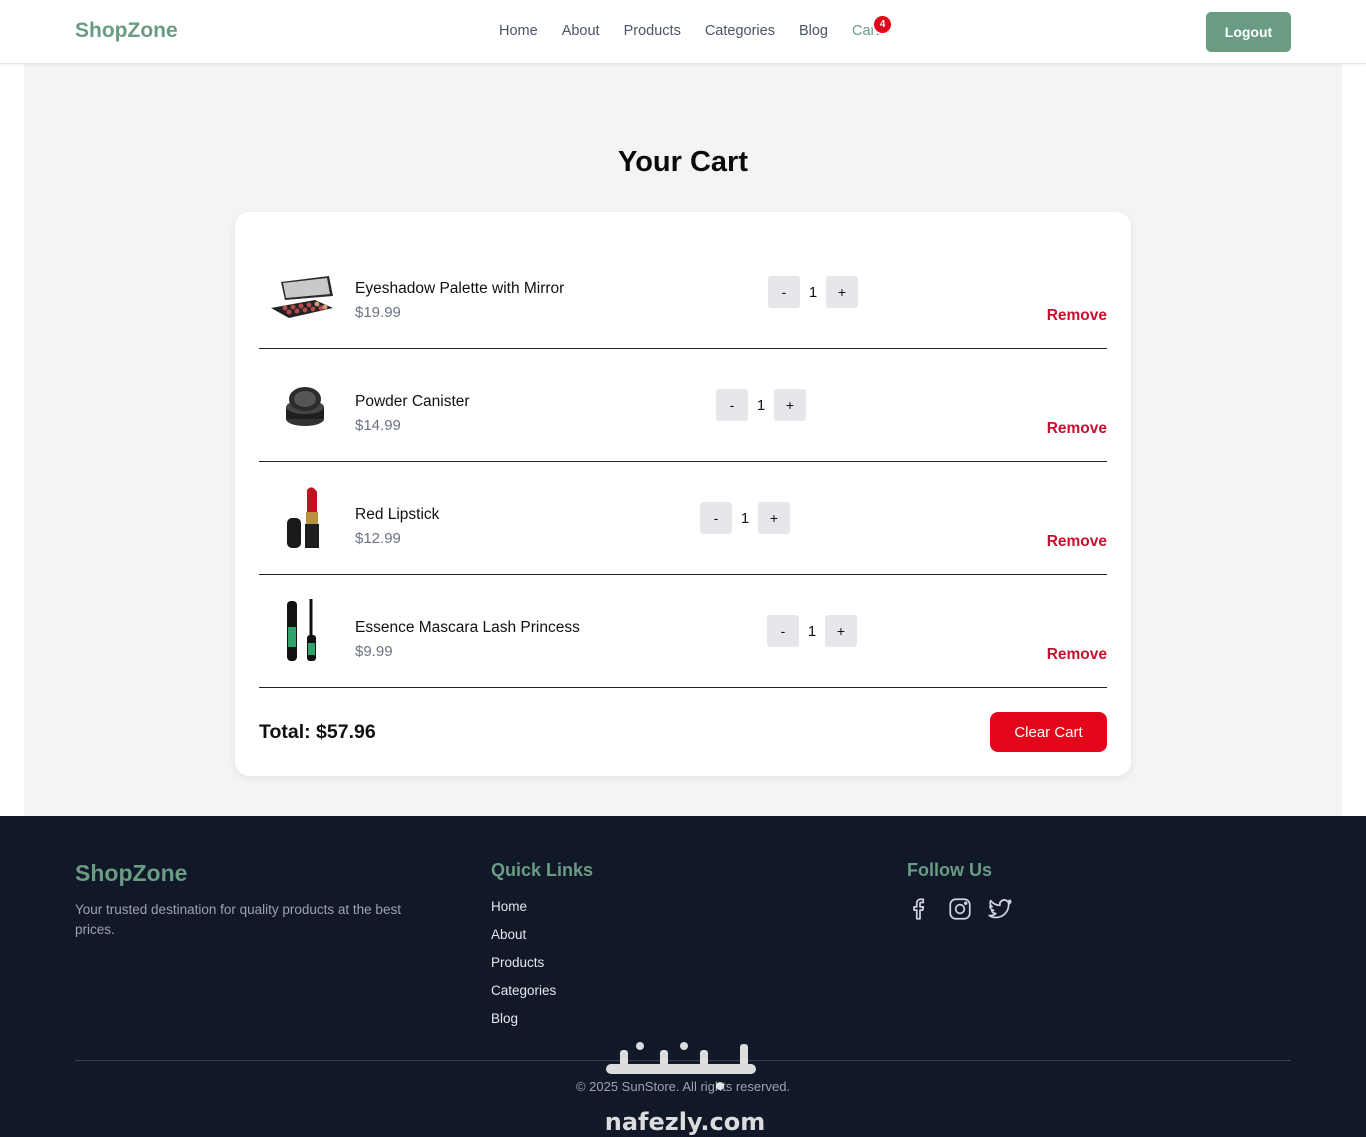  Describe the element at coordinates (685, 1122) in the screenshot. I see `svg-text: nafezly.com` at that location.